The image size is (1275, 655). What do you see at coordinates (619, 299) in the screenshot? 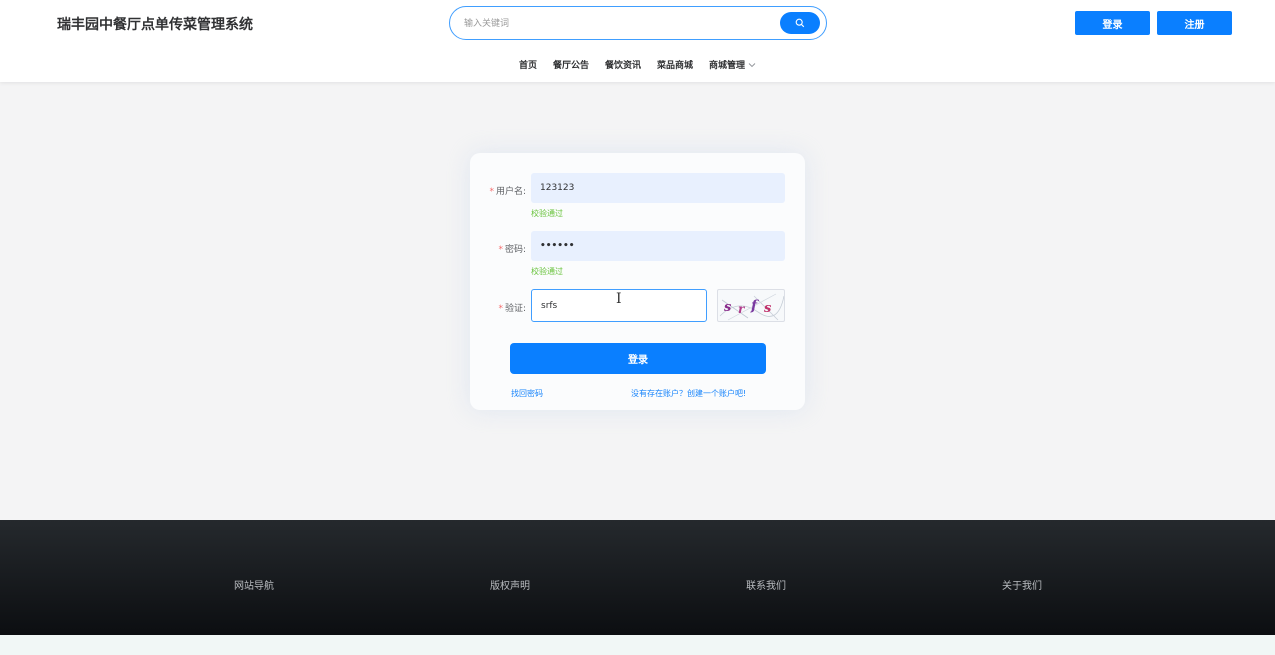
I see `text-cursor-icon: I` at bounding box center [619, 299].